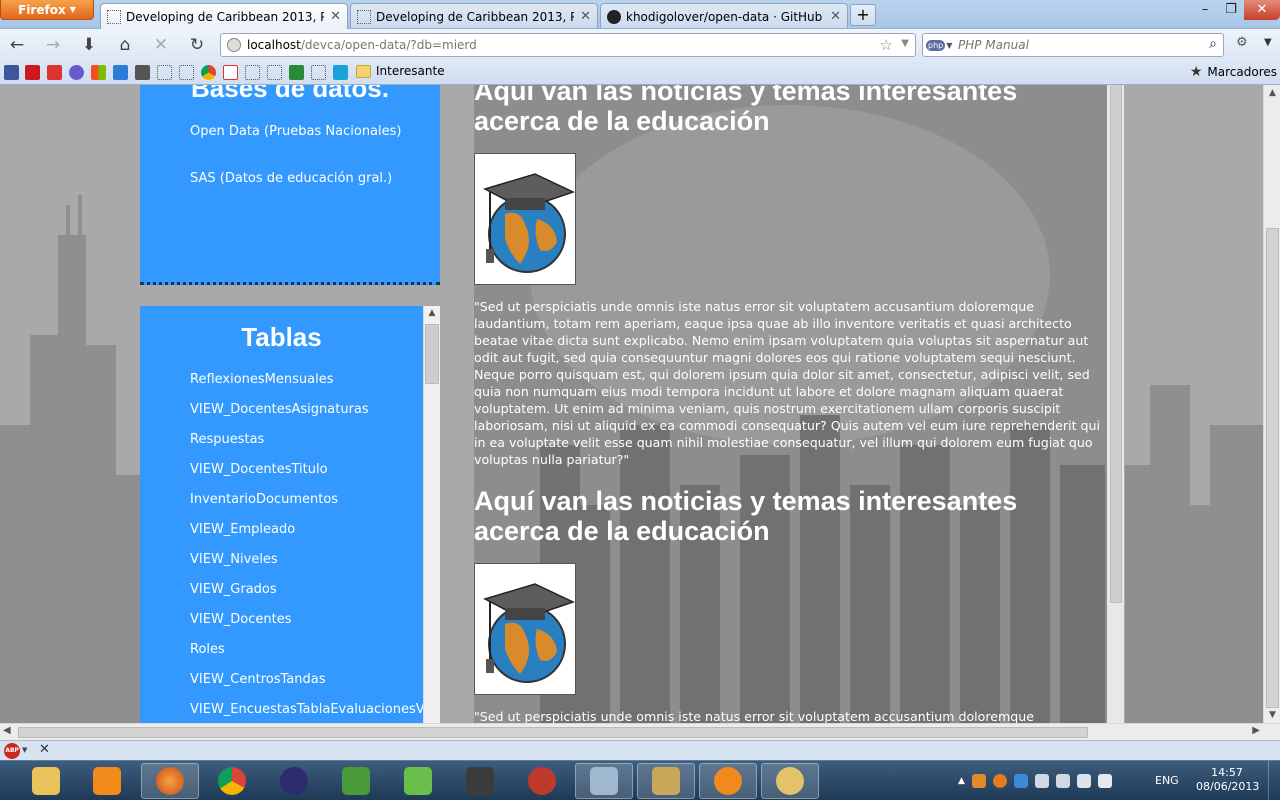 The width and height of the screenshot is (1280, 800). Describe the element at coordinates (790, 781) in the screenshot. I see `taskbar-paint` at that location.